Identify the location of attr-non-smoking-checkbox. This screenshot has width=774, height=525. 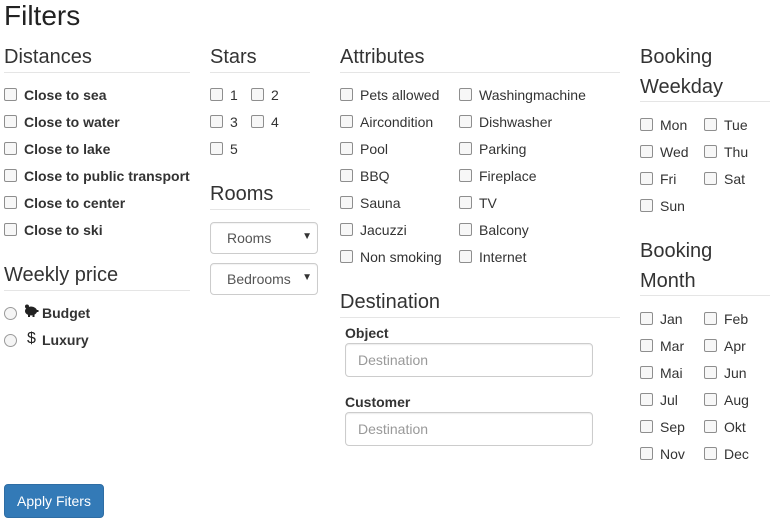
(346, 256).